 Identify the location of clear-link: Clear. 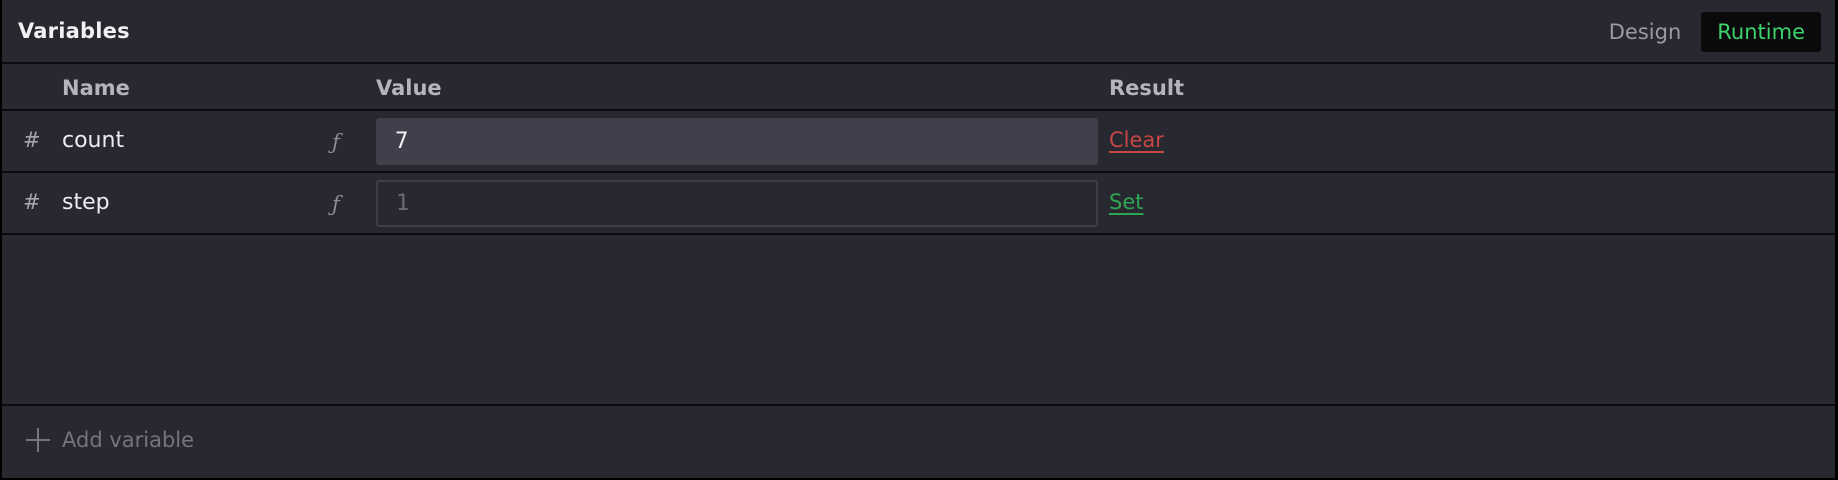
(1136, 140).